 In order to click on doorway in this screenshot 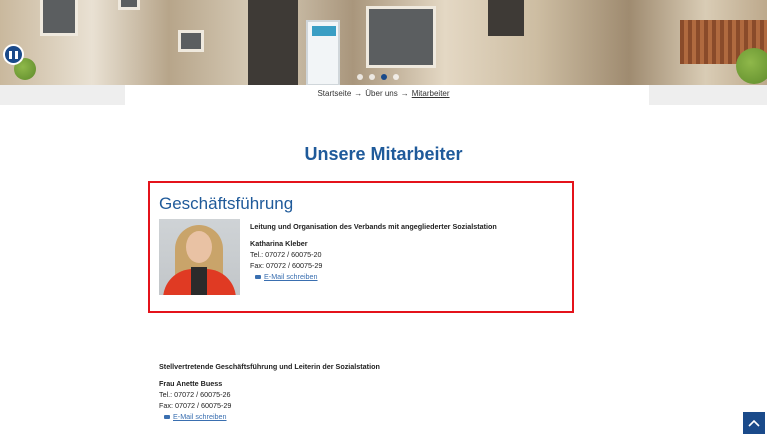, I will do `click(273, 42)`.